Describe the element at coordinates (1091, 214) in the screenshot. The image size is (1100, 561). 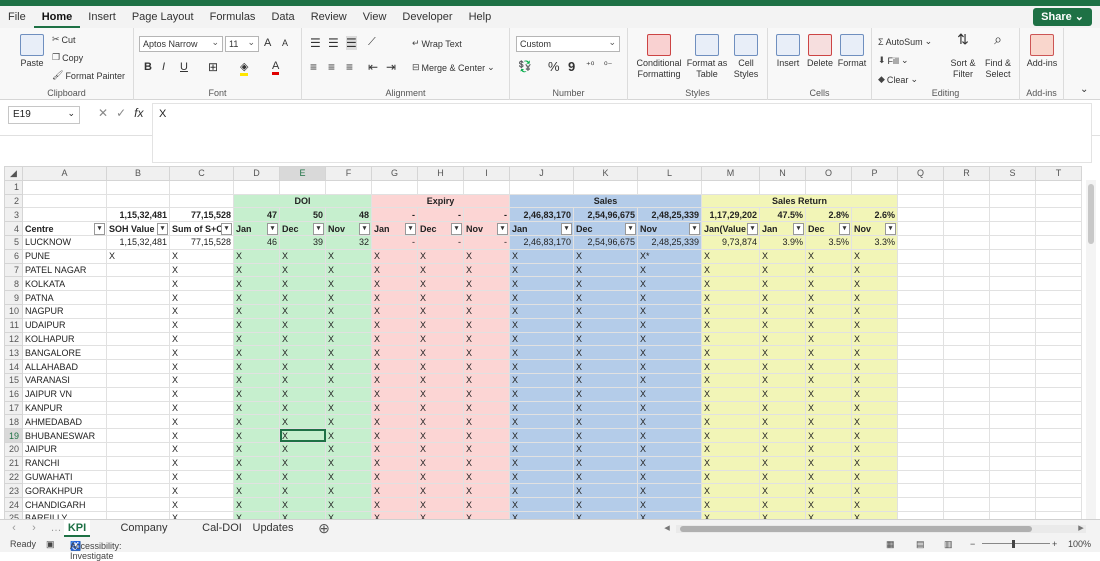
I see `vertical-scroll-thumb` at that location.